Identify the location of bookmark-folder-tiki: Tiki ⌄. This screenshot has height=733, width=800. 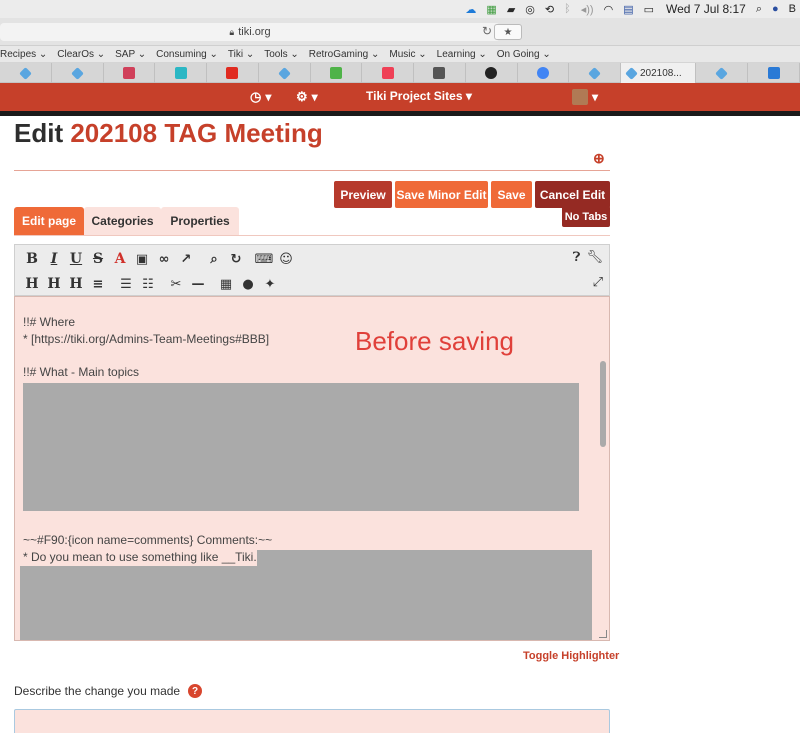
(241, 54).